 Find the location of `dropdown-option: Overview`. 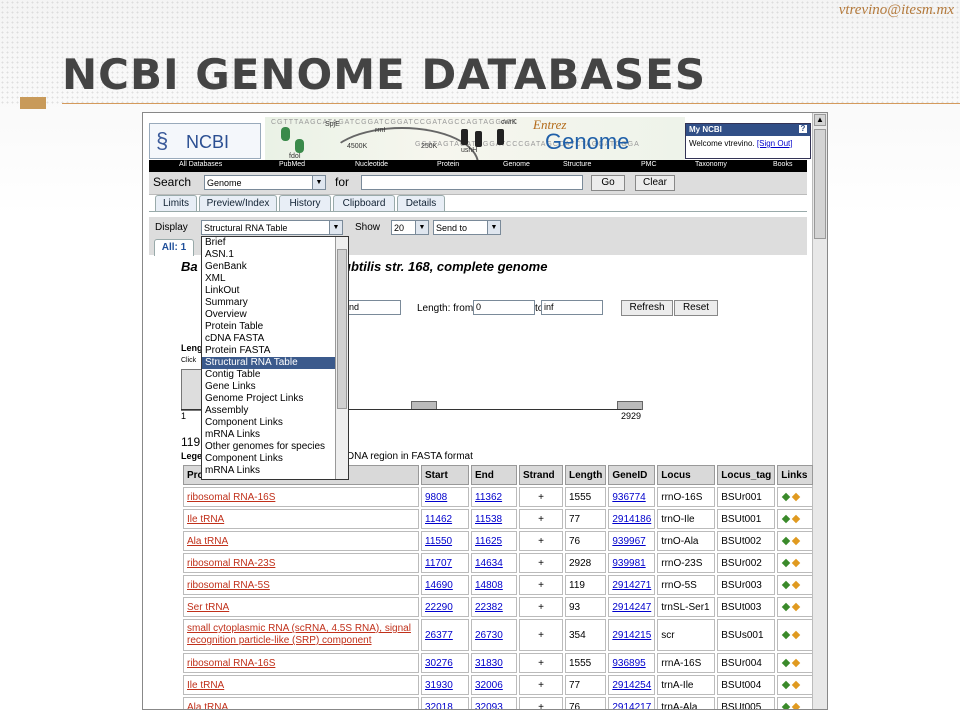

dropdown-option: Overview is located at coordinates (275, 315).